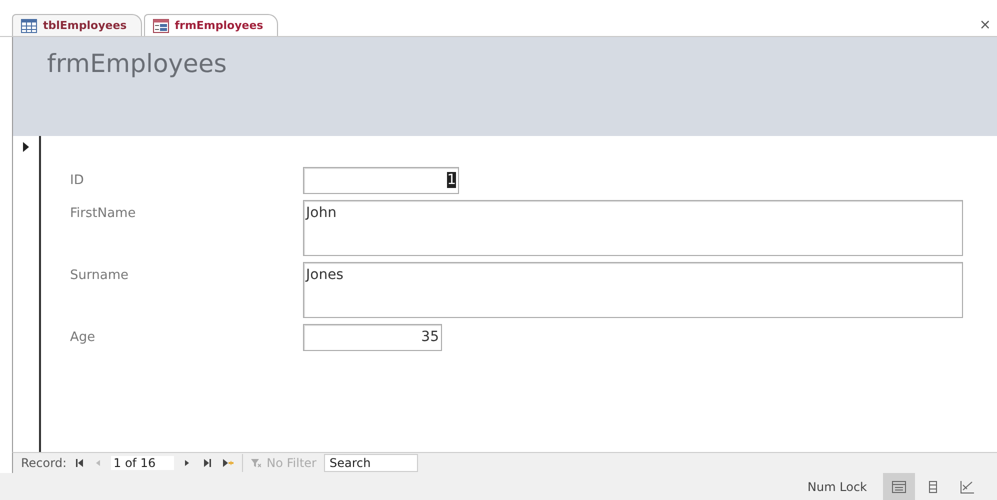 The width and height of the screenshot is (997, 500). Describe the element at coordinates (228, 463) in the screenshot. I see `new-record-icon` at that location.